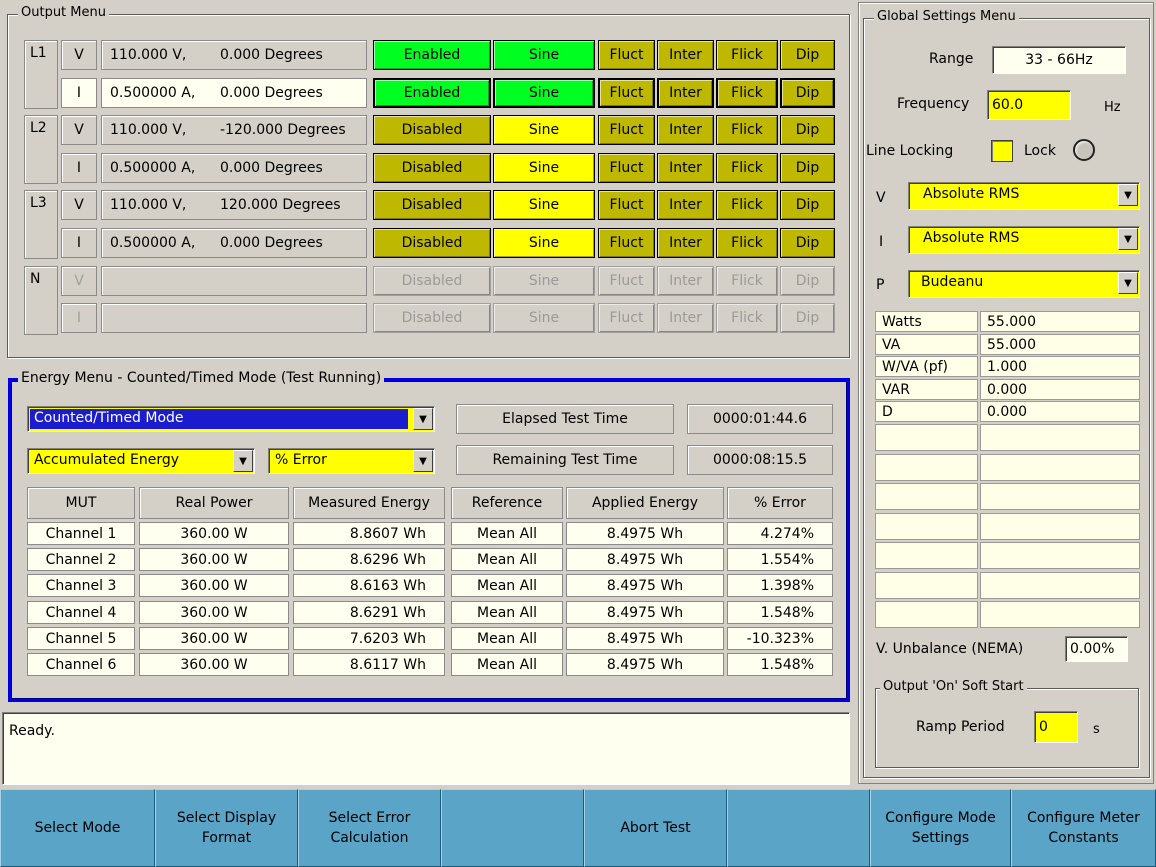  Describe the element at coordinates (780, 559) in the screenshot. I see `energy-table-cell: 1.554%` at that location.